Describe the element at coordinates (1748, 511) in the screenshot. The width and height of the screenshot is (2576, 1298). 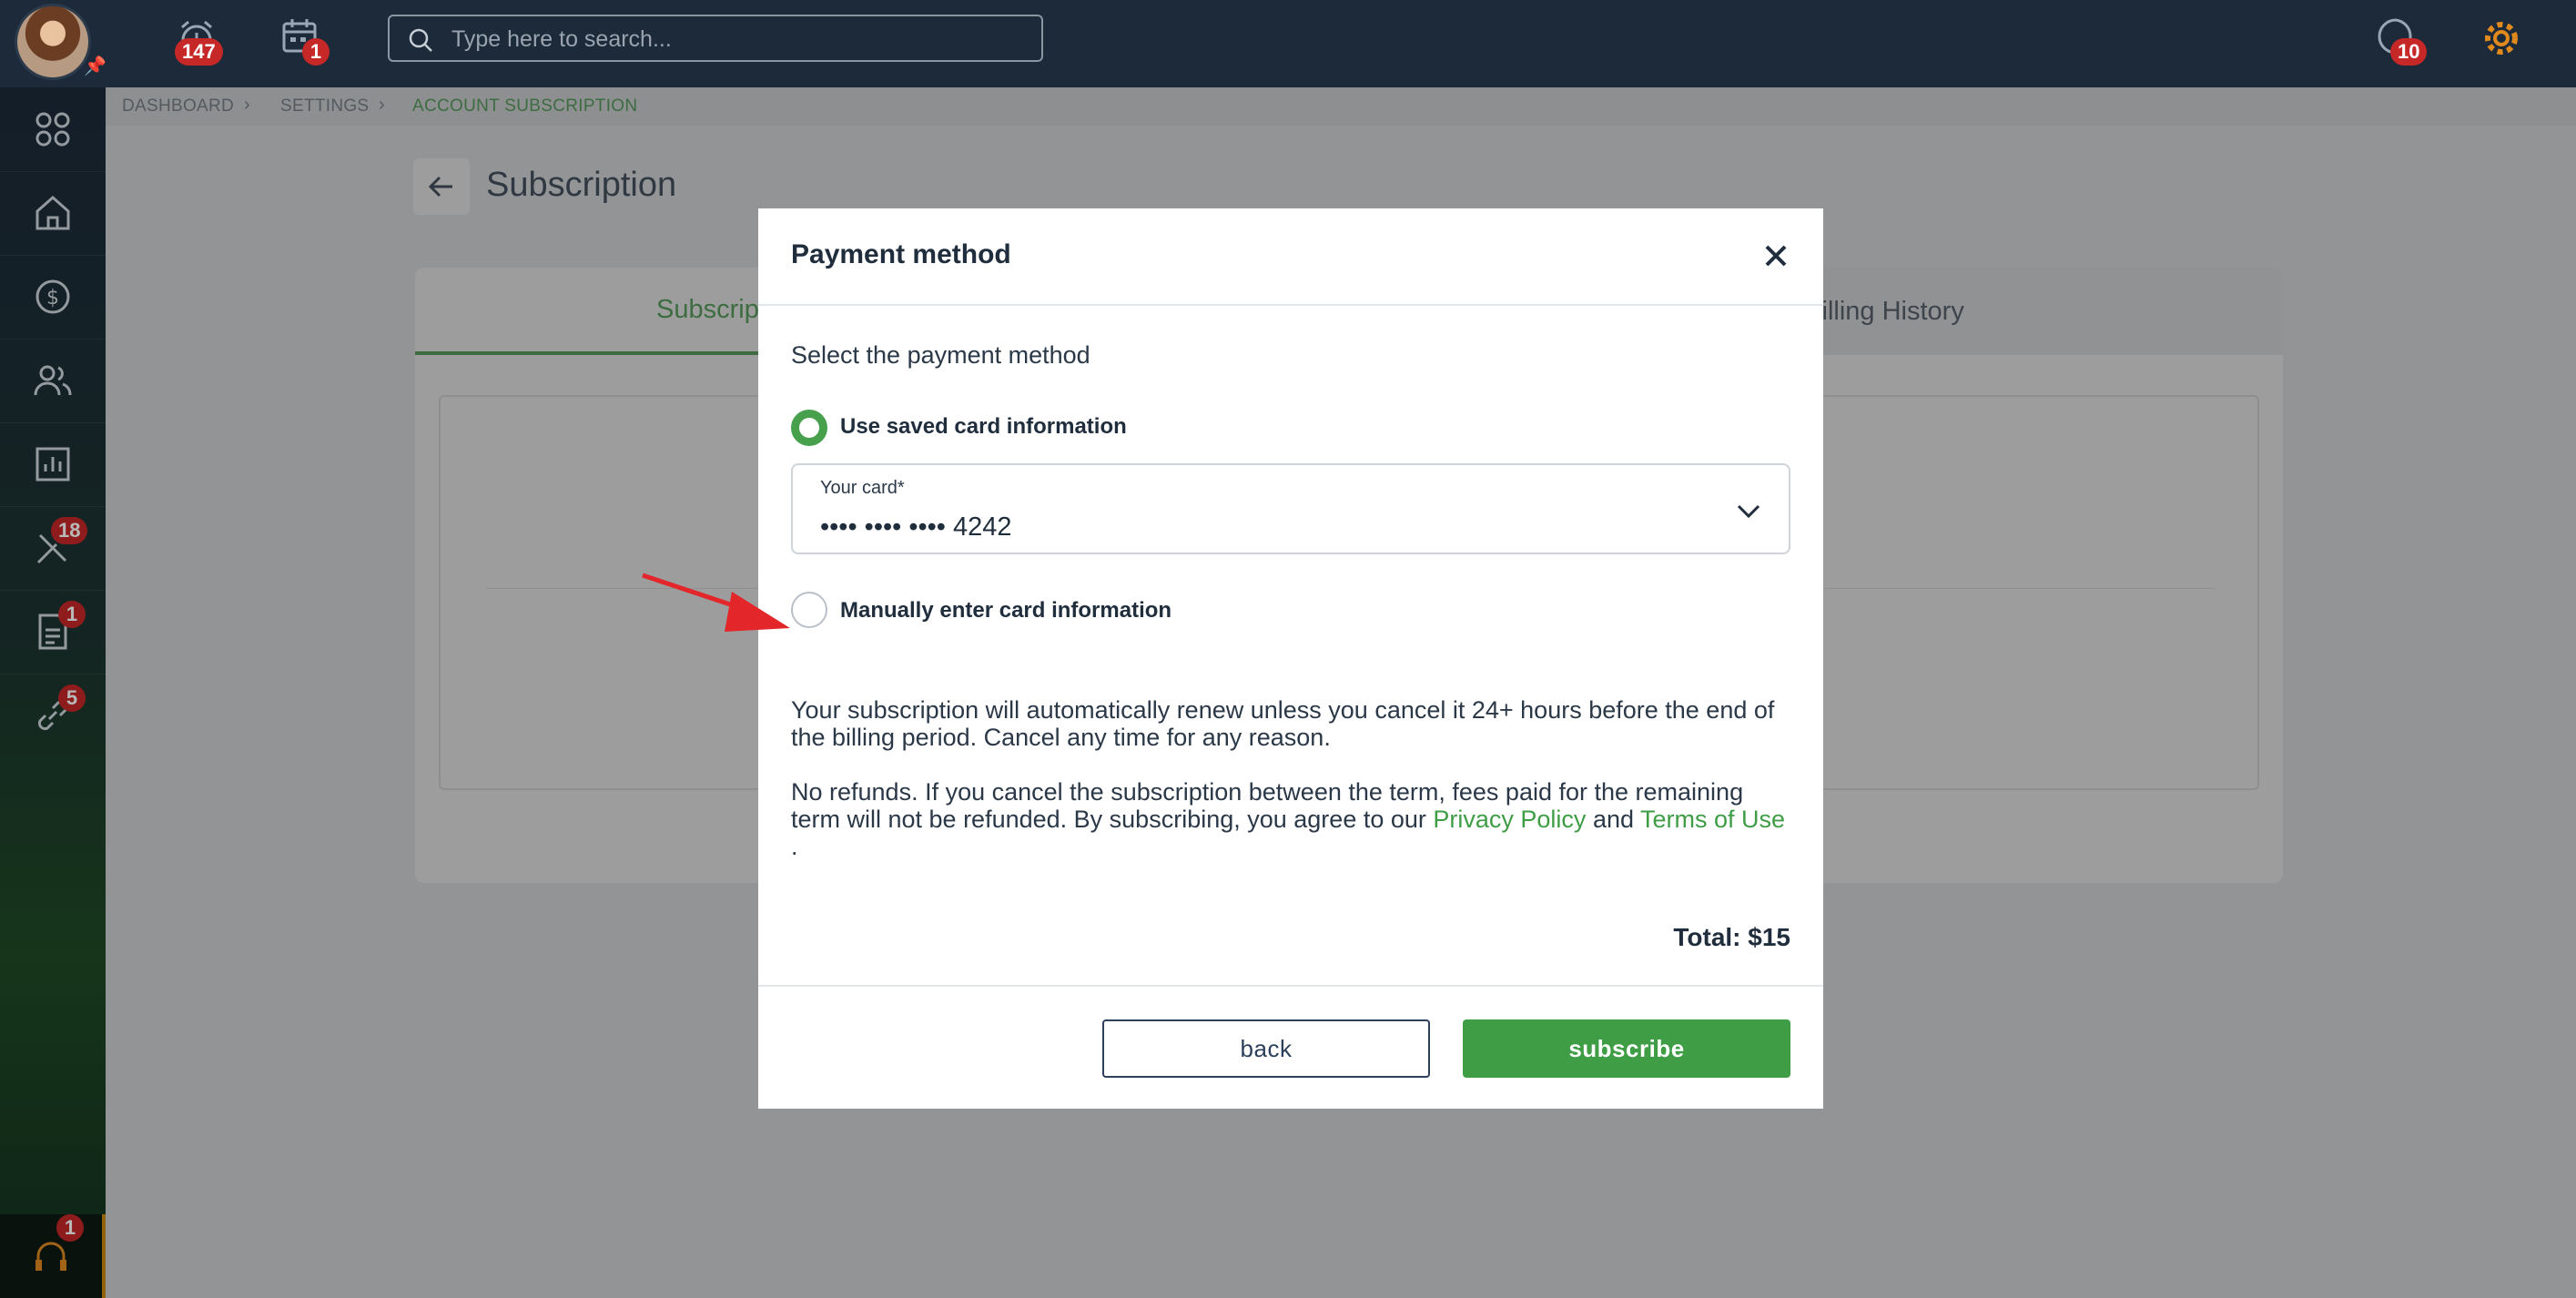
I see `chevron-down-icon` at that location.